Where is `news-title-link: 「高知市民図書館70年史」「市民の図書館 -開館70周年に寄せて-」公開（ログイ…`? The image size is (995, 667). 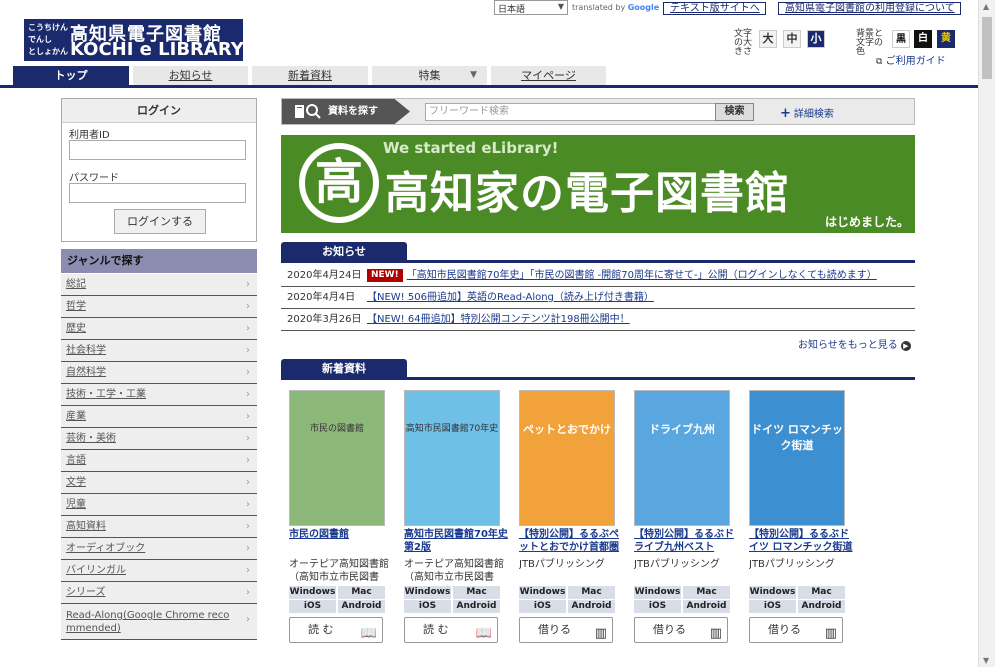 news-title-link: 「高知市民図書館70年史」「市民の図書館 -開館70周年に寄せて-」公開（ログイ… is located at coordinates (642, 275).